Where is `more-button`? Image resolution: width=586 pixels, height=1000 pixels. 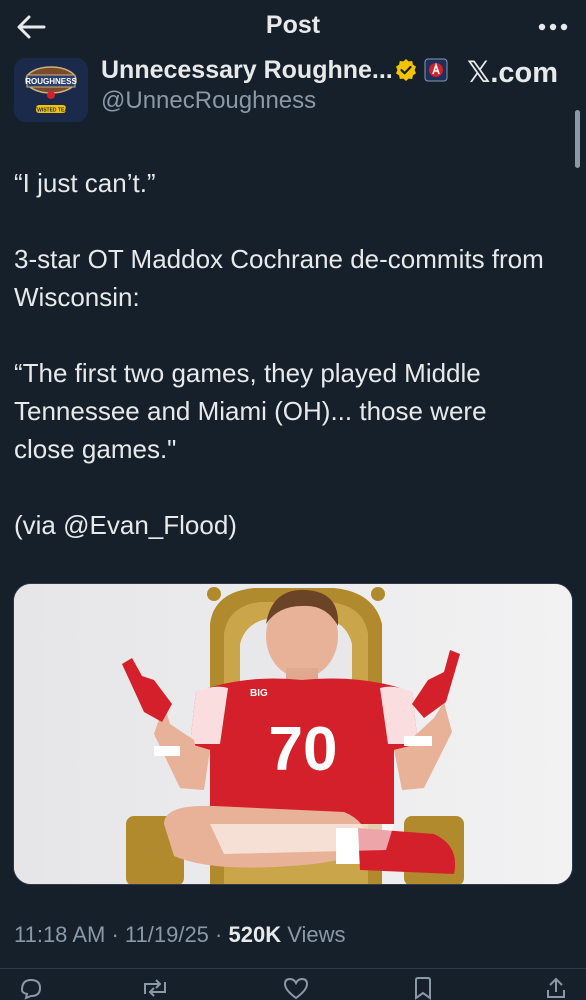
more-button is located at coordinates (553, 27).